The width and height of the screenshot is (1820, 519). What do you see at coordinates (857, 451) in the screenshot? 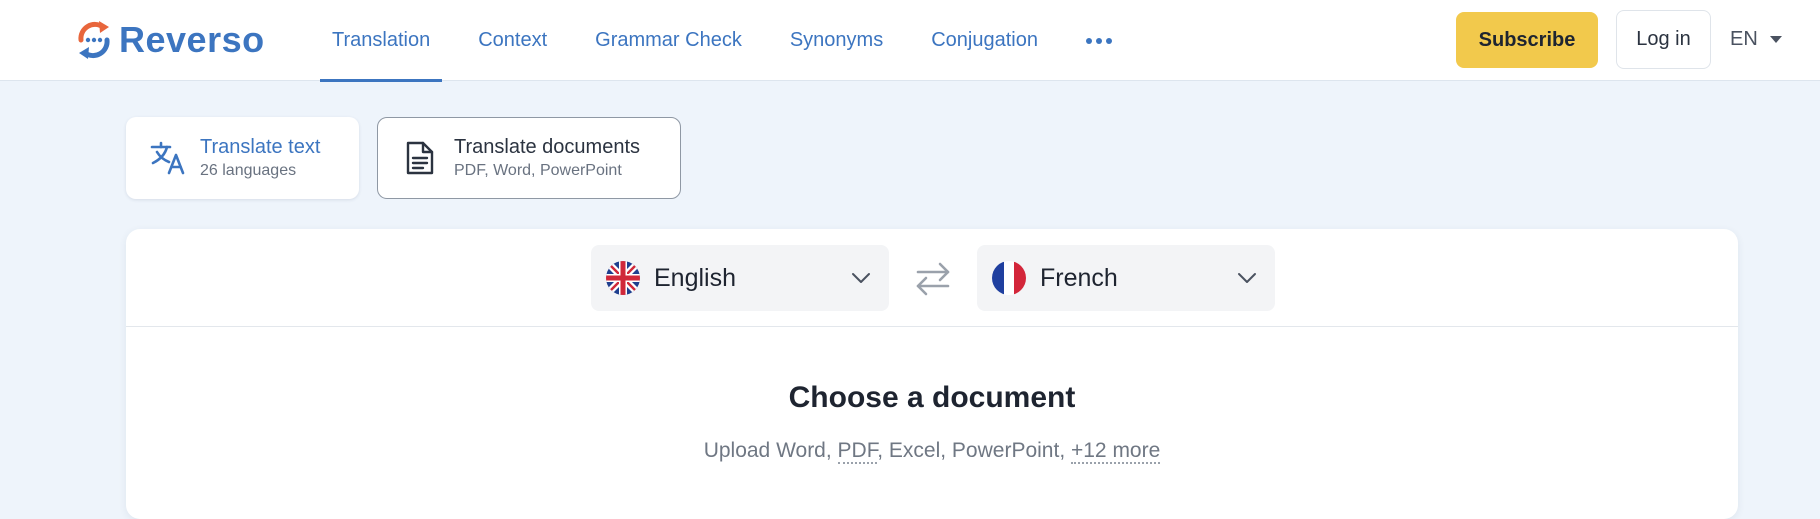
I see `pdf-link: PDF` at bounding box center [857, 451].